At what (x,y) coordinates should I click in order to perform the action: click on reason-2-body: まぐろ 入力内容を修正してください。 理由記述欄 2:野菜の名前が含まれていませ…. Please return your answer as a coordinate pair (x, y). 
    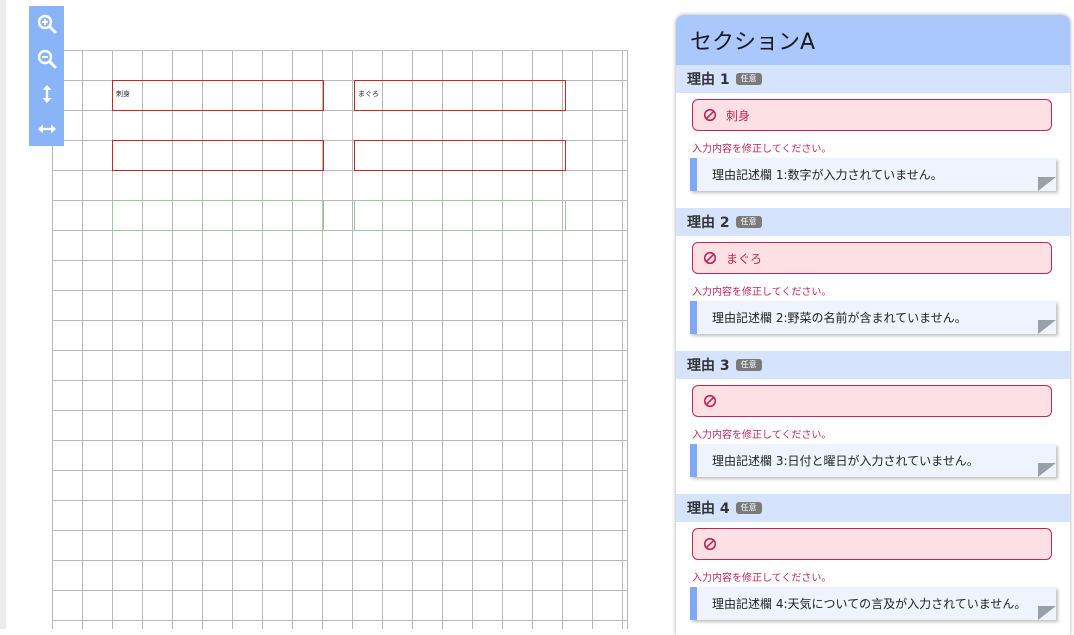
    Looking at the image, I should click on (873, 293).